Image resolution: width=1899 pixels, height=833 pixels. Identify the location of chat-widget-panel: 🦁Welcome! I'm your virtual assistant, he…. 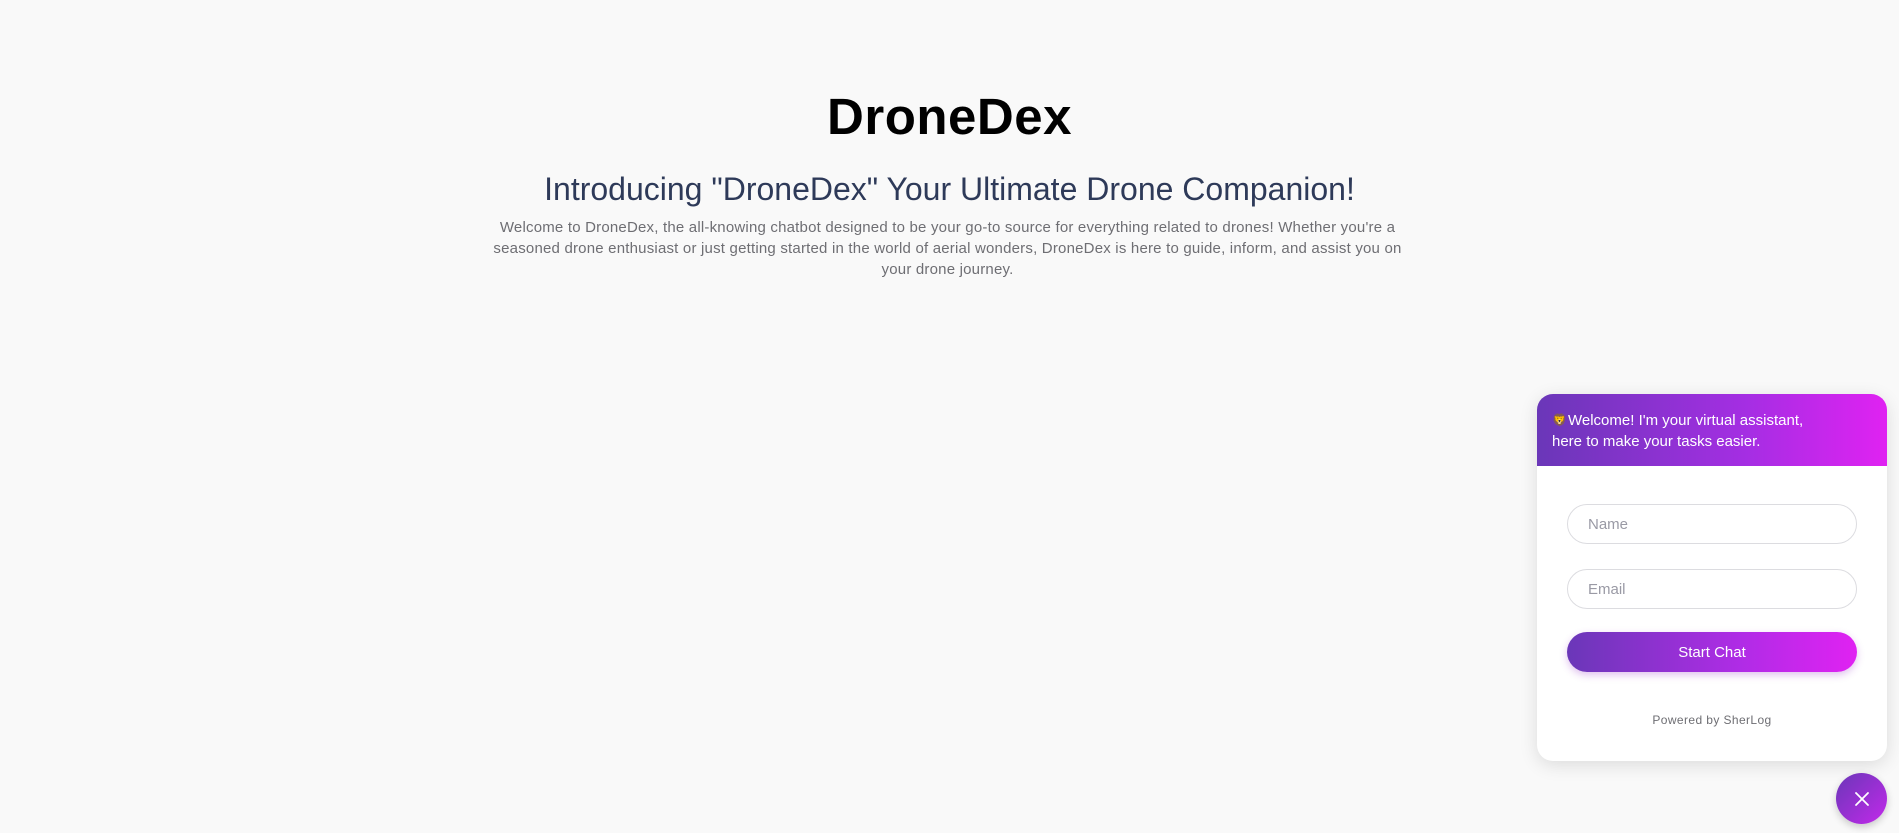
(1712, 577).